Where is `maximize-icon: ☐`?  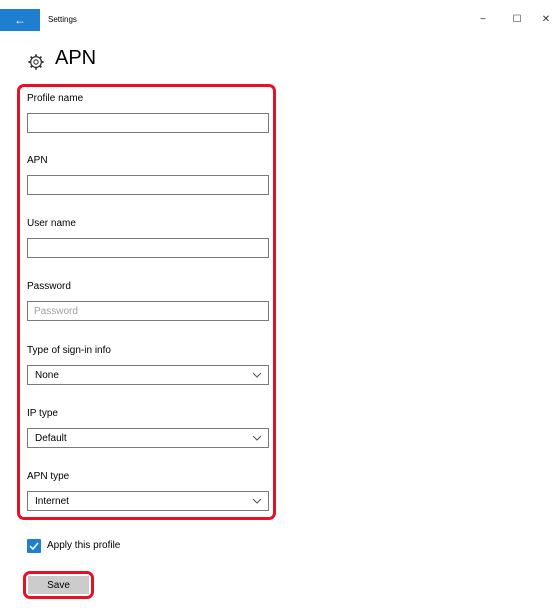 maximize-icon: ☐ is located at coordinates (517, 19).